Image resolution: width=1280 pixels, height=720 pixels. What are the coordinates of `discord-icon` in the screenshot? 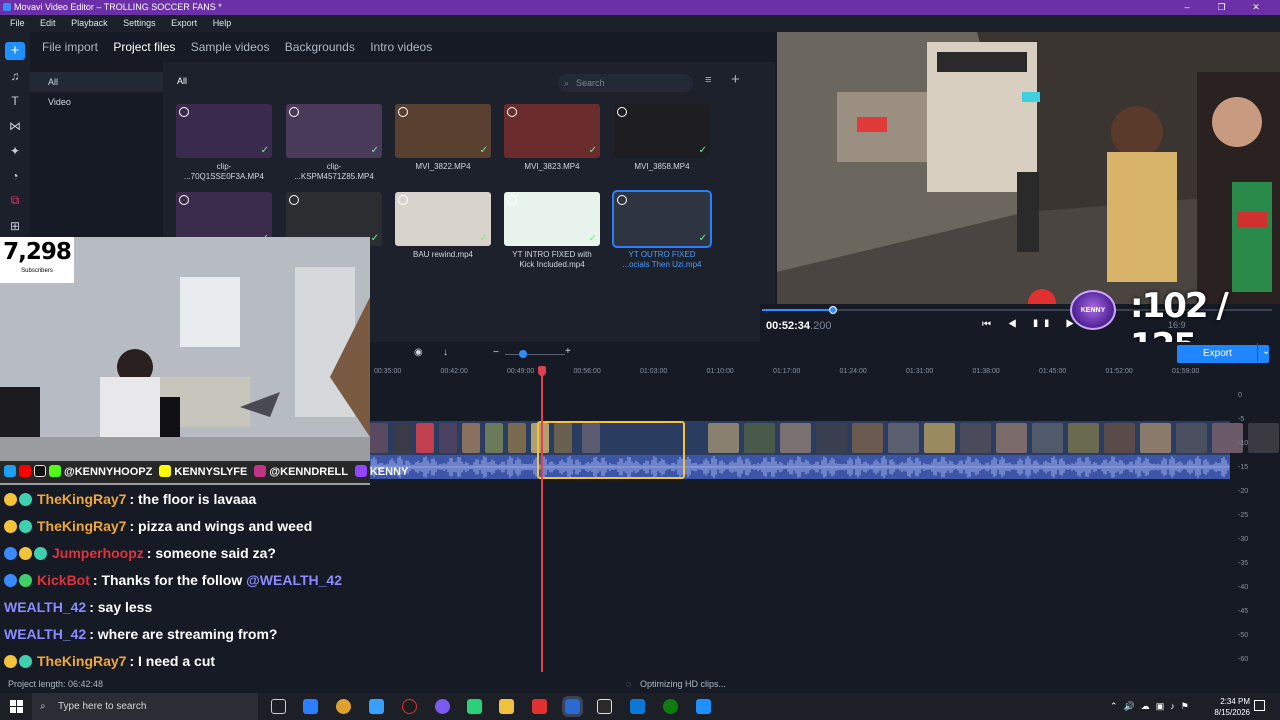 It's located at (442, 706).